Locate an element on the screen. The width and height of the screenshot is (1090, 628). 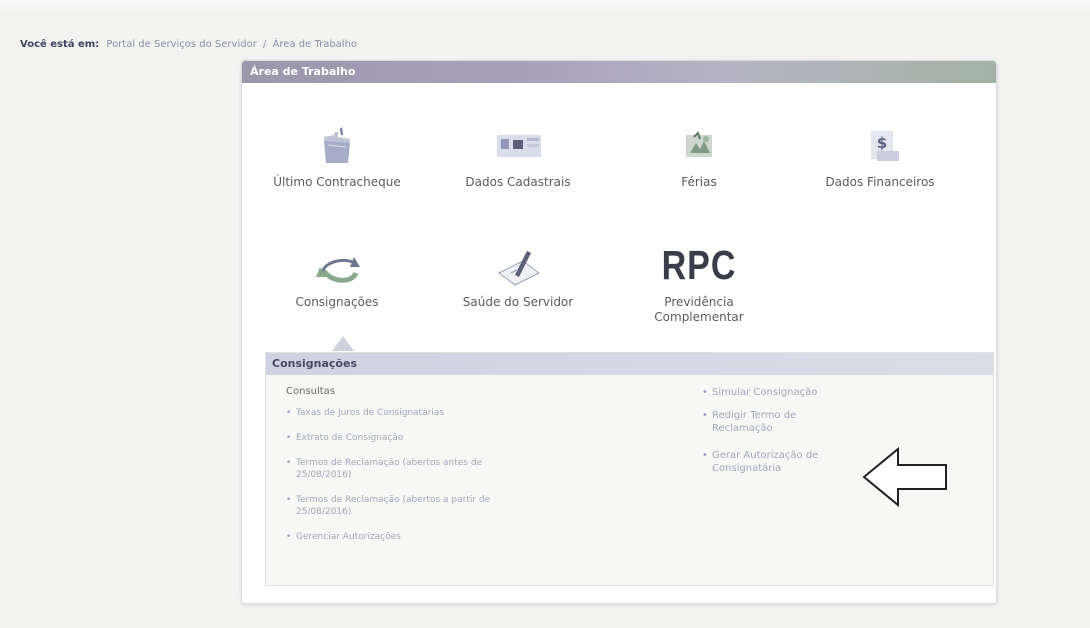
tile-dados-financeiros: $ Dados Financeiros is located at coordinates (880, 156).